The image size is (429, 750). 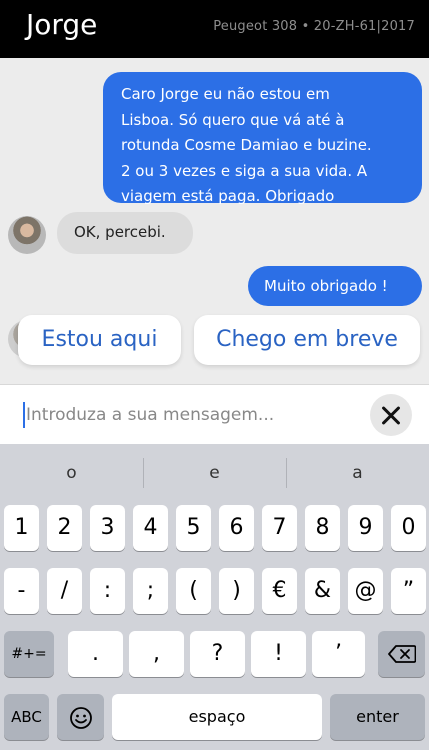 I want to click on key: 7, so click(x=279, y=528).